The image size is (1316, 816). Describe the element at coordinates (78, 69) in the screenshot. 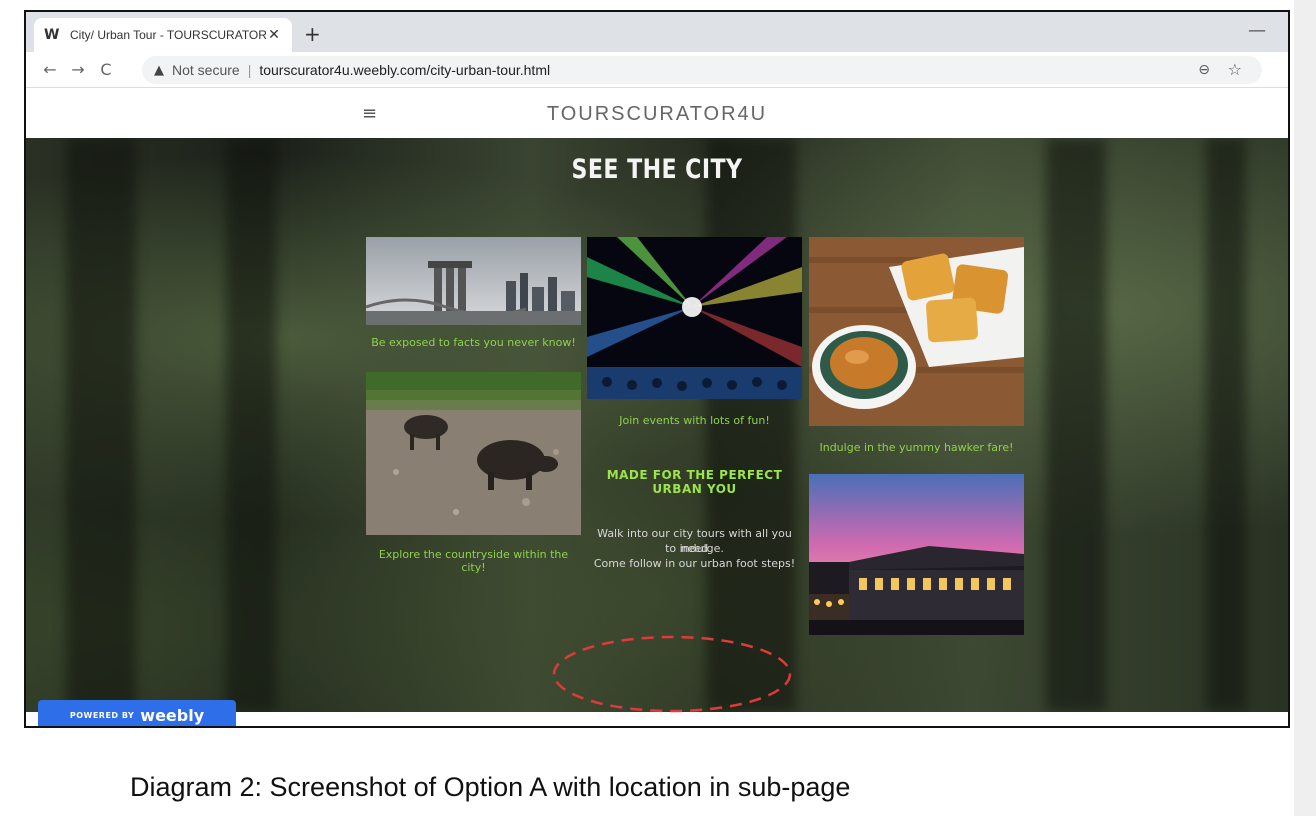

I see `forward-icon: →` at that location.